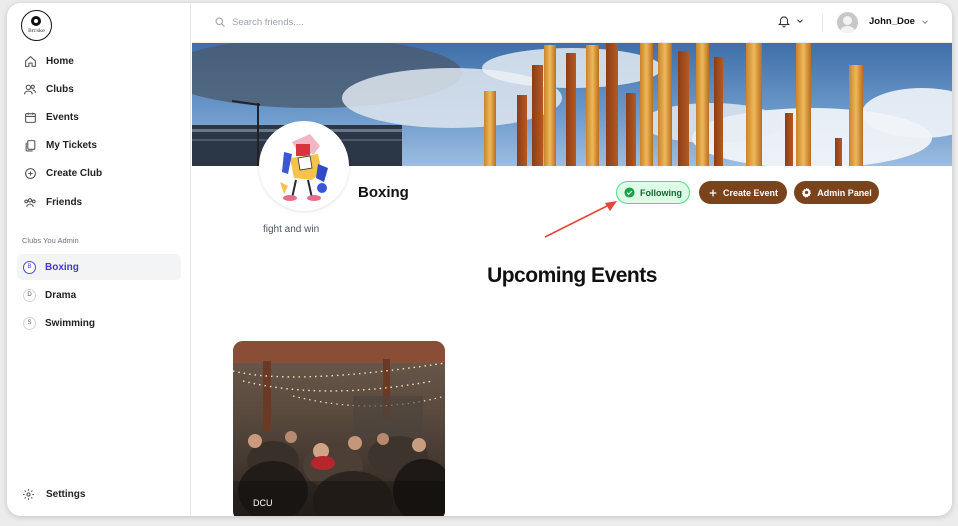 This screenshot has width=958, height=526. Describe the element at coordinates (99, 494) in the screenshot. I see `sidebar-item-settings: Settings` at that location.